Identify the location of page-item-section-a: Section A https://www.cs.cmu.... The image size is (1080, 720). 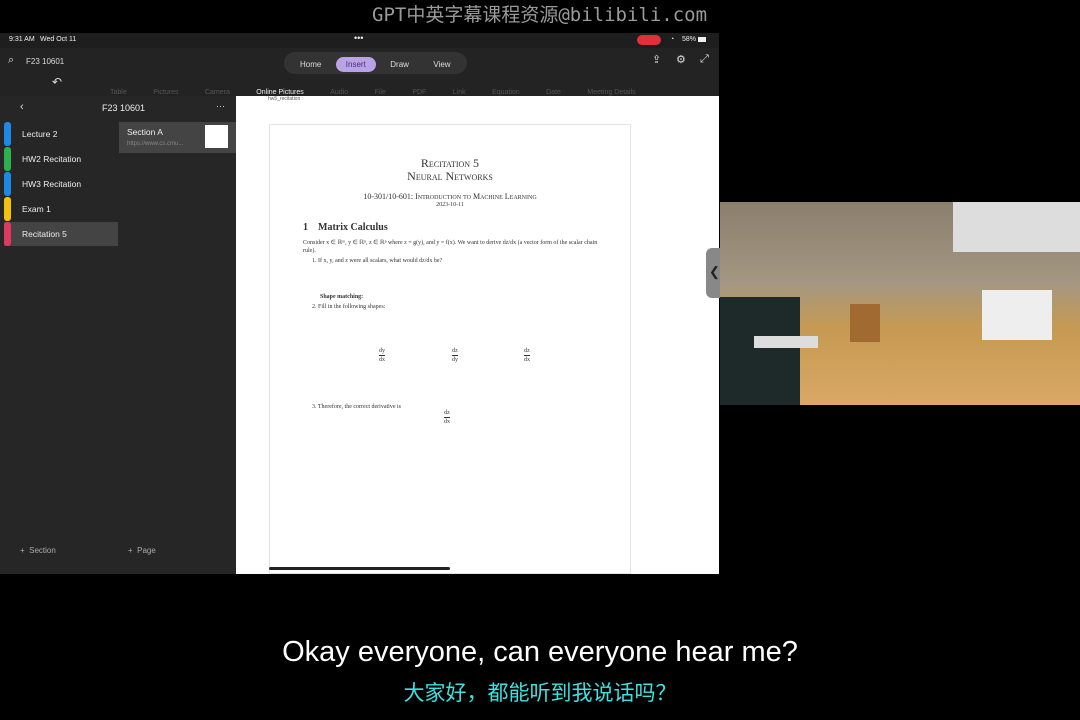
(177, 137).